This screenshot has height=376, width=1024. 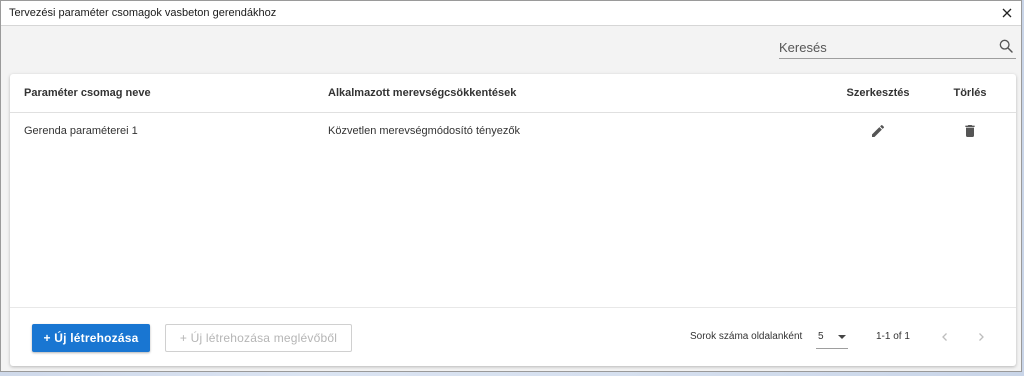 I want to click on header-name: Paraméter csomag neve, so click(x=87, y=93).